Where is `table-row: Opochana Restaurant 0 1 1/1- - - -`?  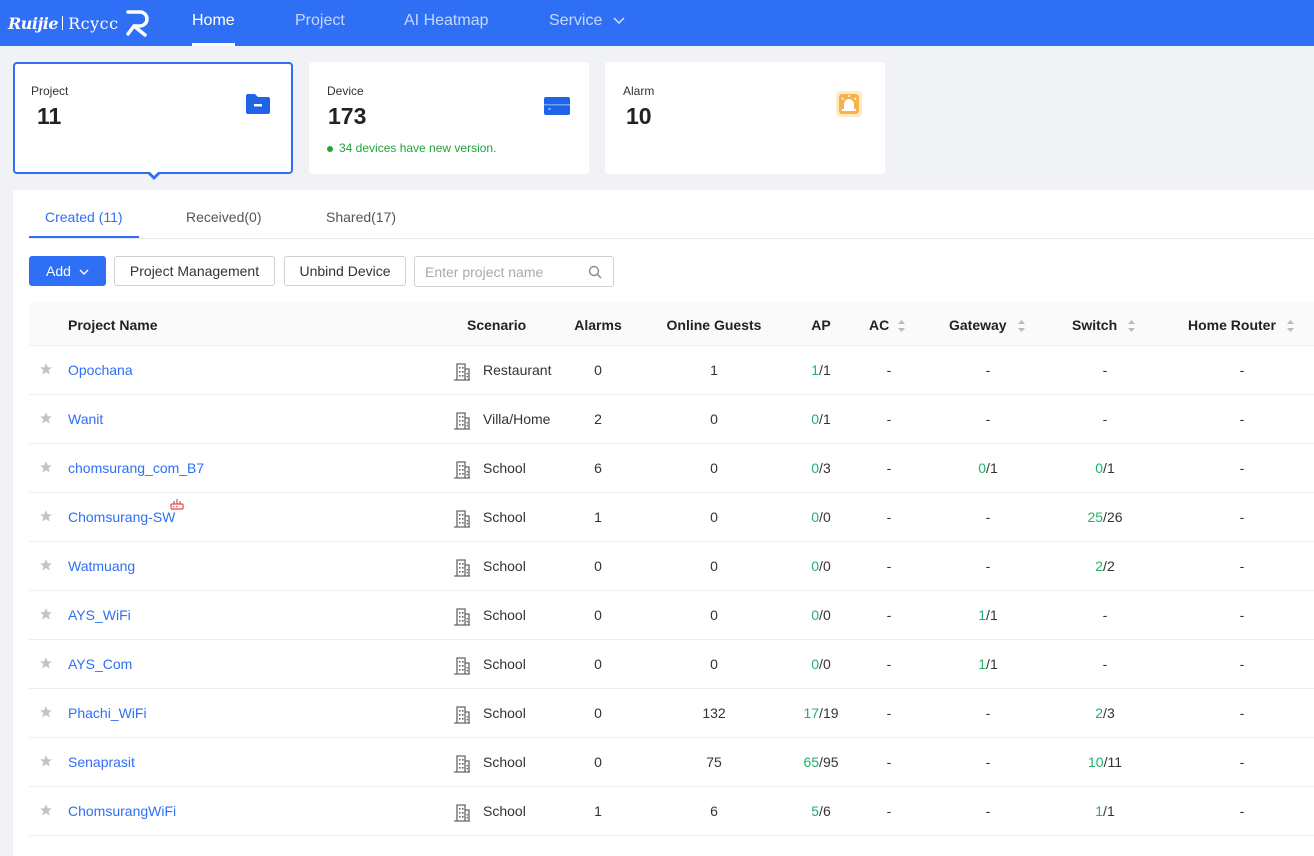
table-row: Opochana Restaurant 0 1 1/1- - - - is located at coordinates (671, 370).